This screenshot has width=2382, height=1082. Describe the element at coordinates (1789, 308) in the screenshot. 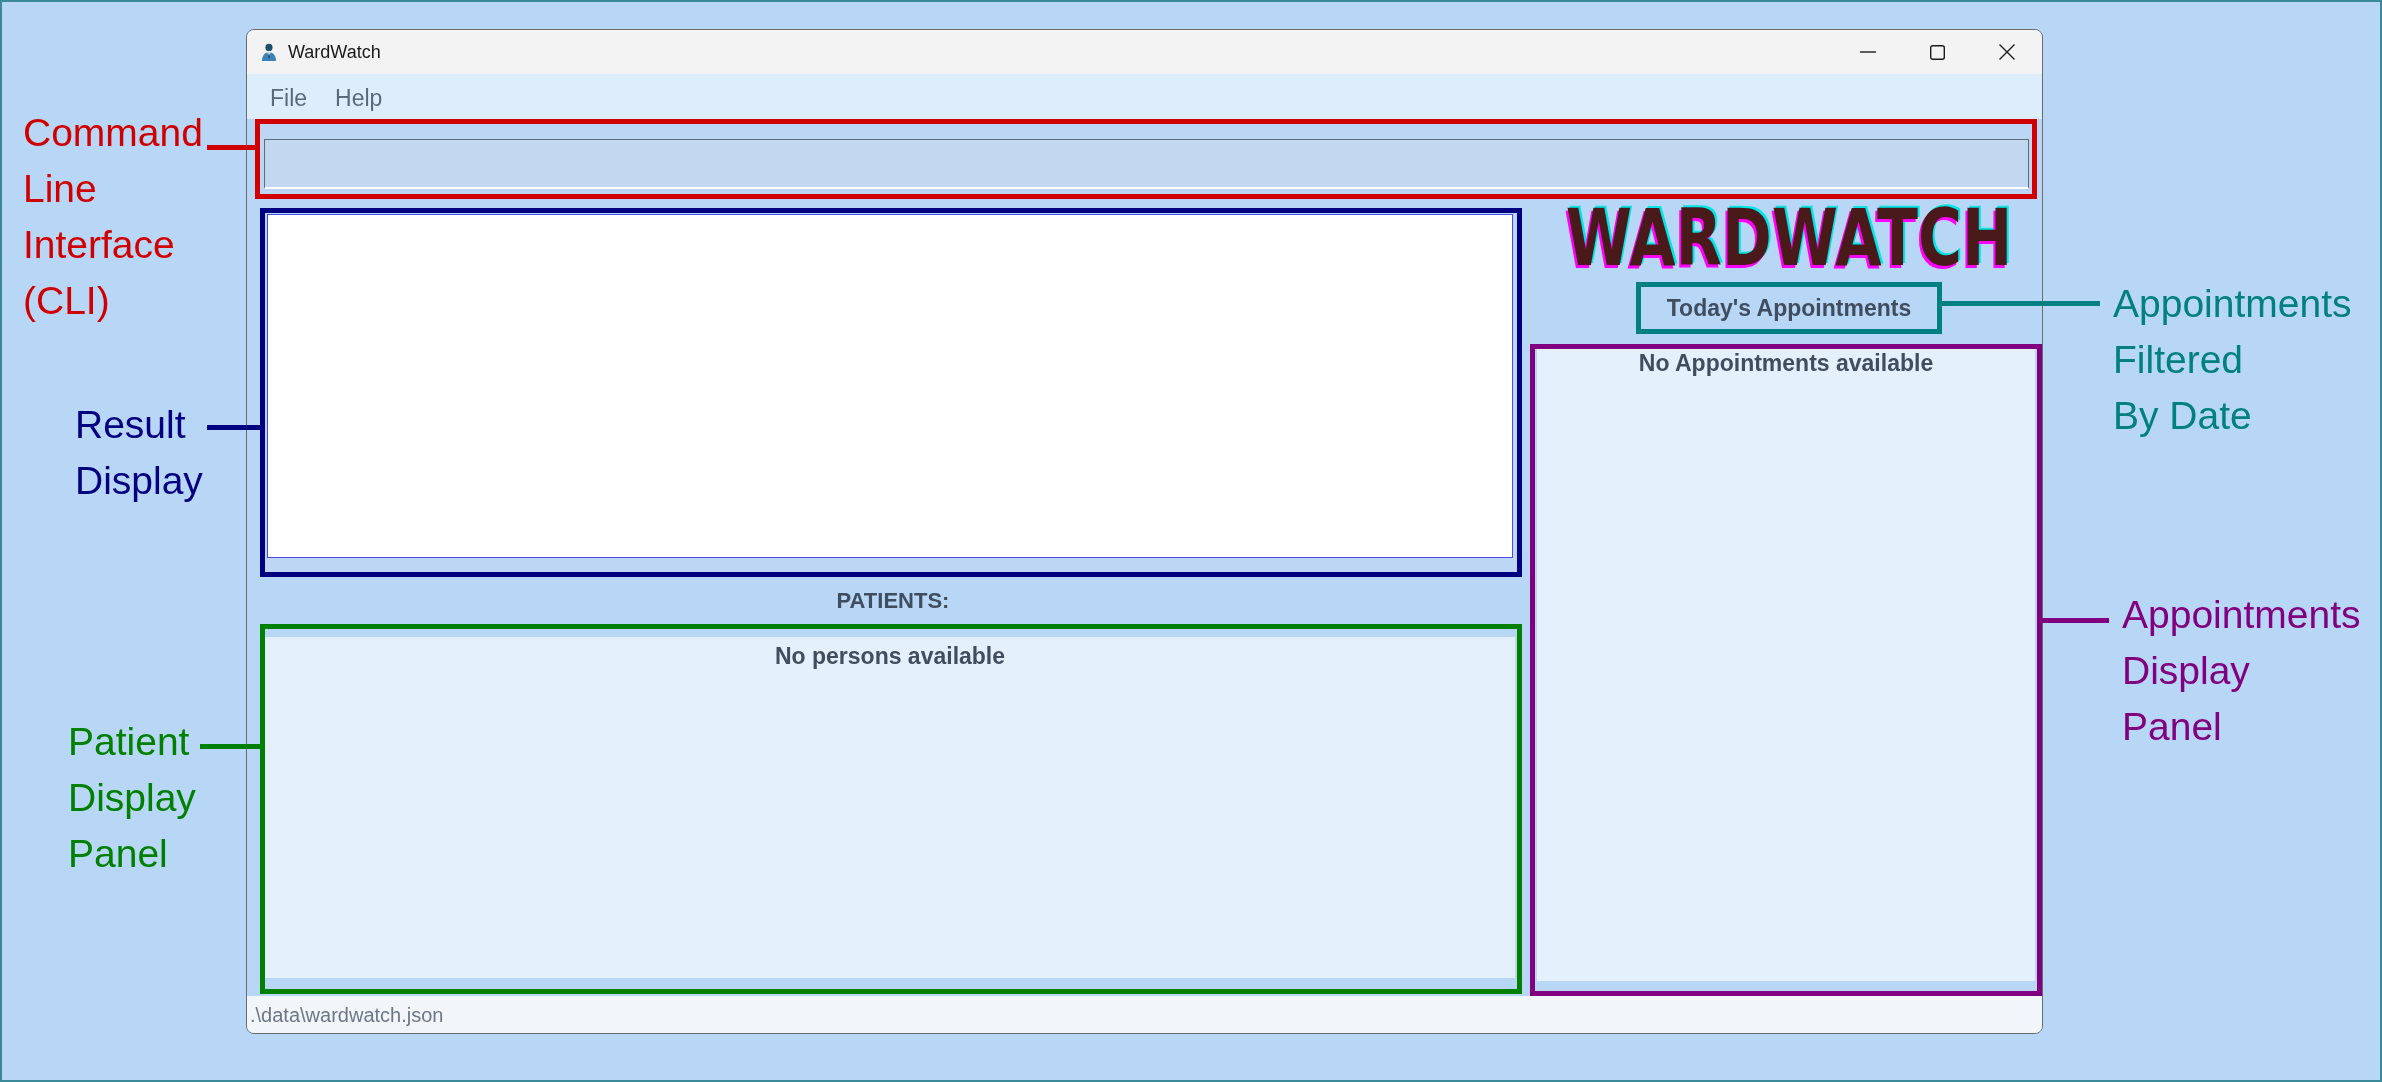

I see `section-heading: Today's Appointments` at that location.